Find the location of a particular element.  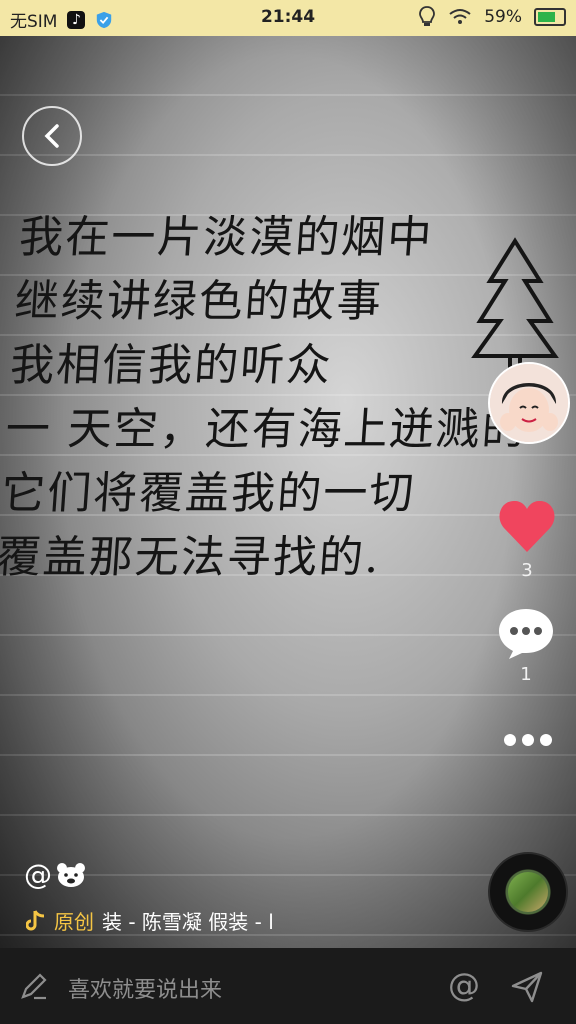

album-cover is located at coordinates (528, 892).